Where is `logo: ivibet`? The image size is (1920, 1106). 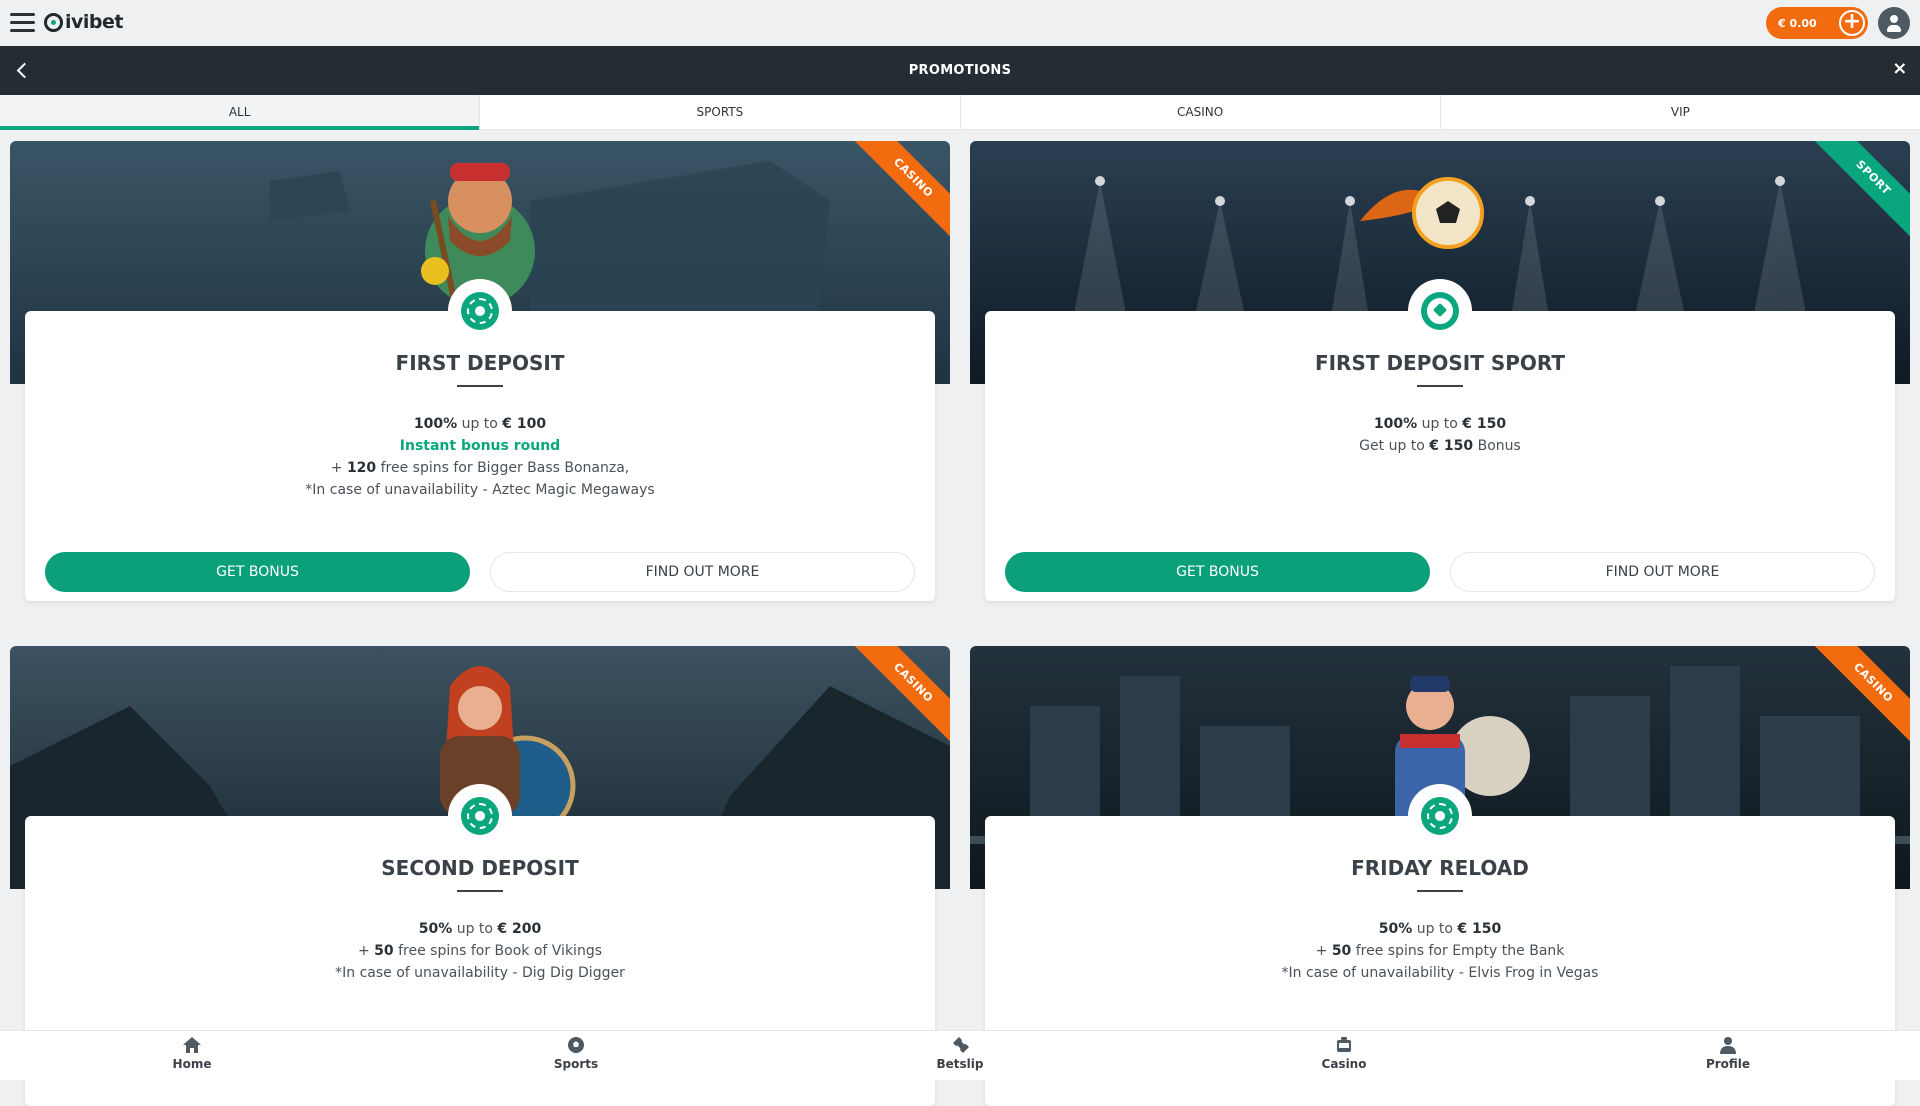 logo: ivibet is located at coordinates (83, 22).